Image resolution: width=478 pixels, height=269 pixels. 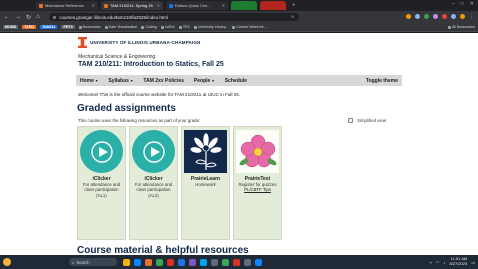 I want to click on volume-icon: ♪, so click(x=444, y=262).